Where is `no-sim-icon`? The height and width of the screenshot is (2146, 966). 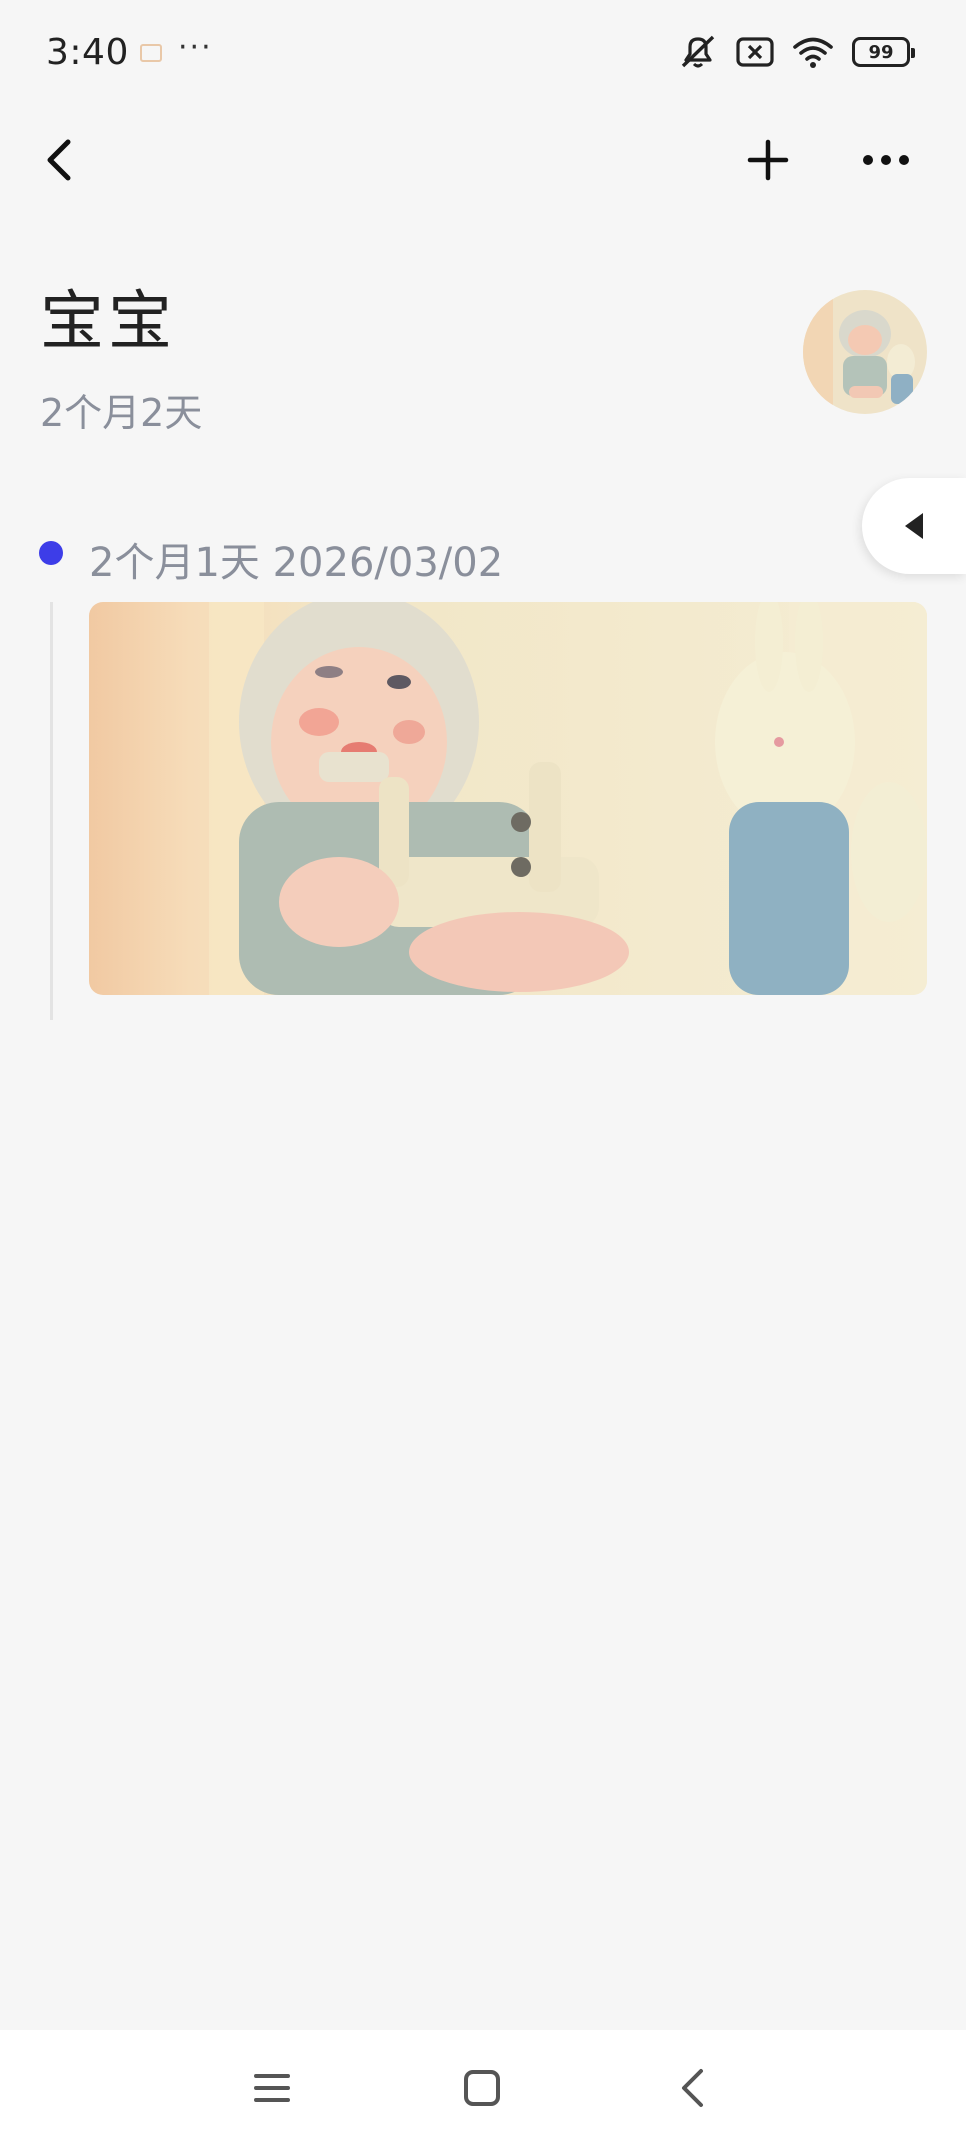
no-sim-icon is located at coordinates (755, 52).